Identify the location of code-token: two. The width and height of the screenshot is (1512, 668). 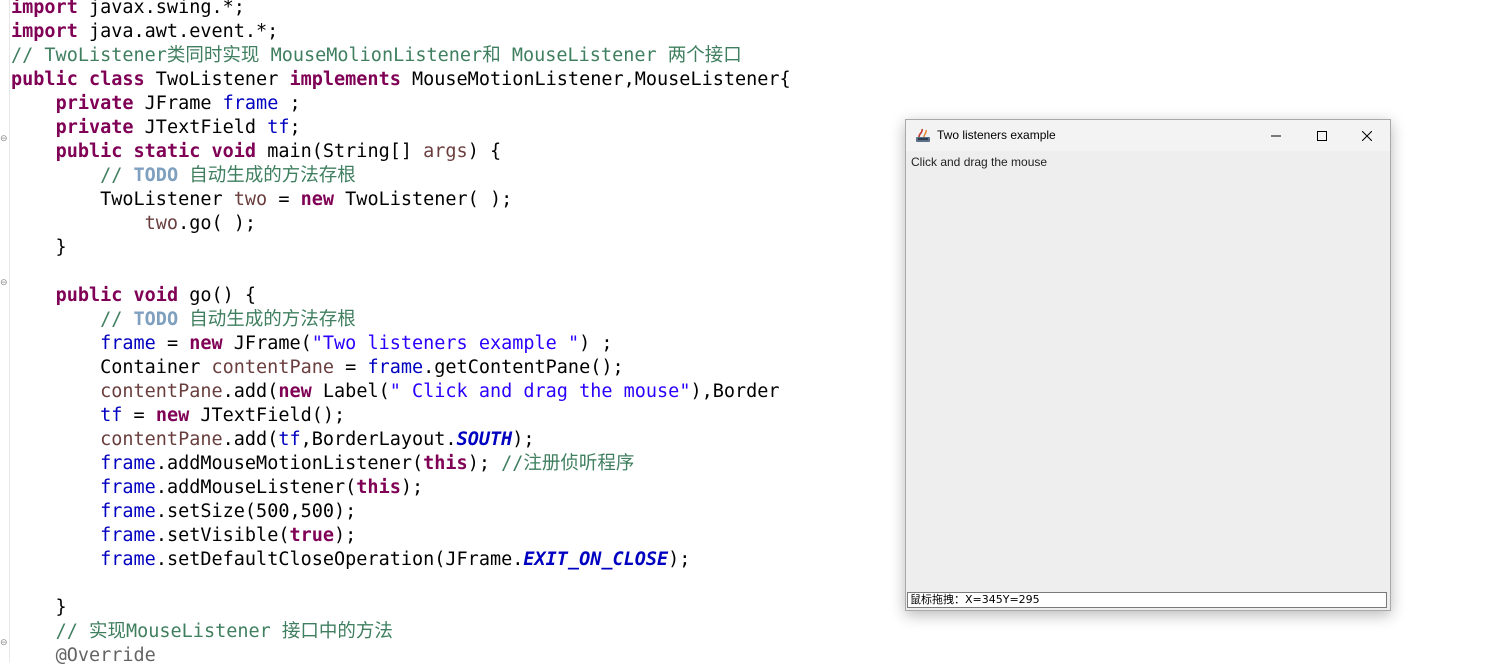
(161, 223).